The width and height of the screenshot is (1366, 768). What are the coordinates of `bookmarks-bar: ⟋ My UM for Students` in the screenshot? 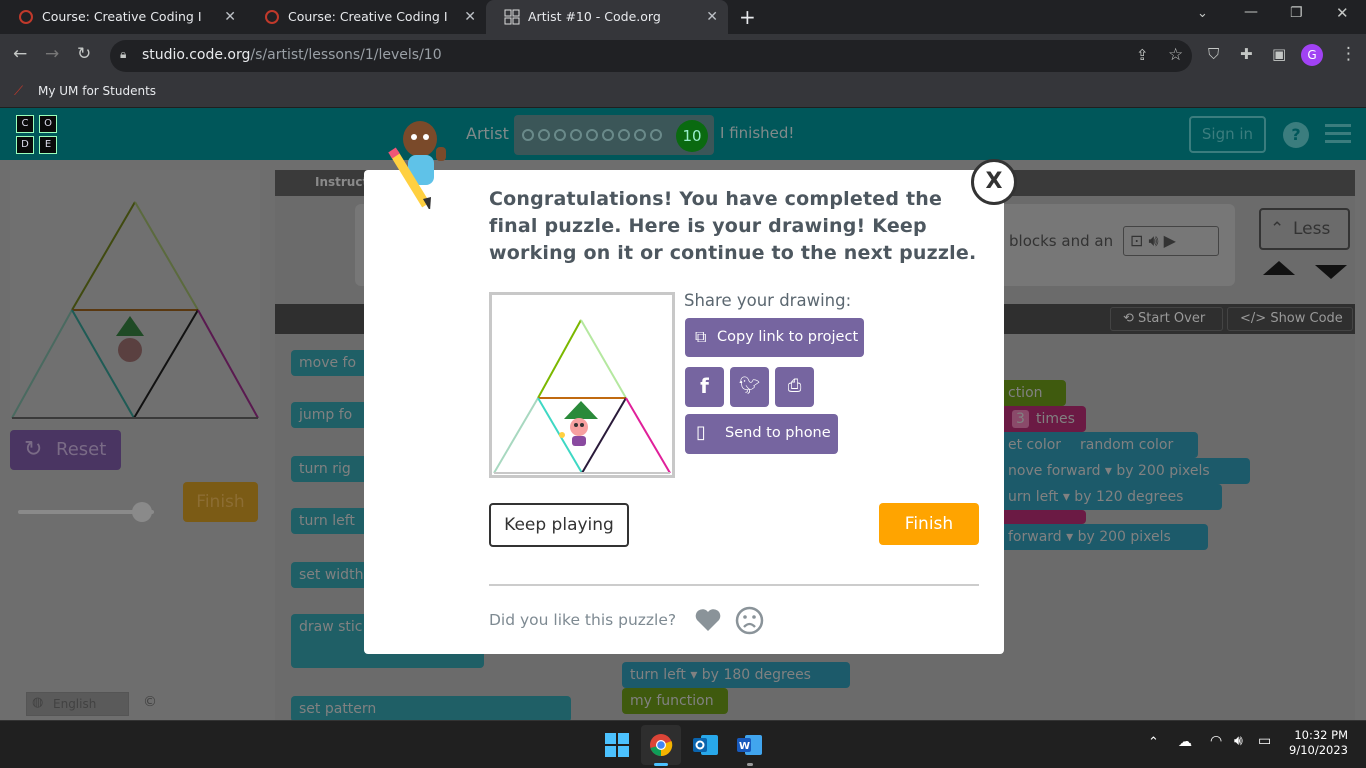 It's located at (683, 93).